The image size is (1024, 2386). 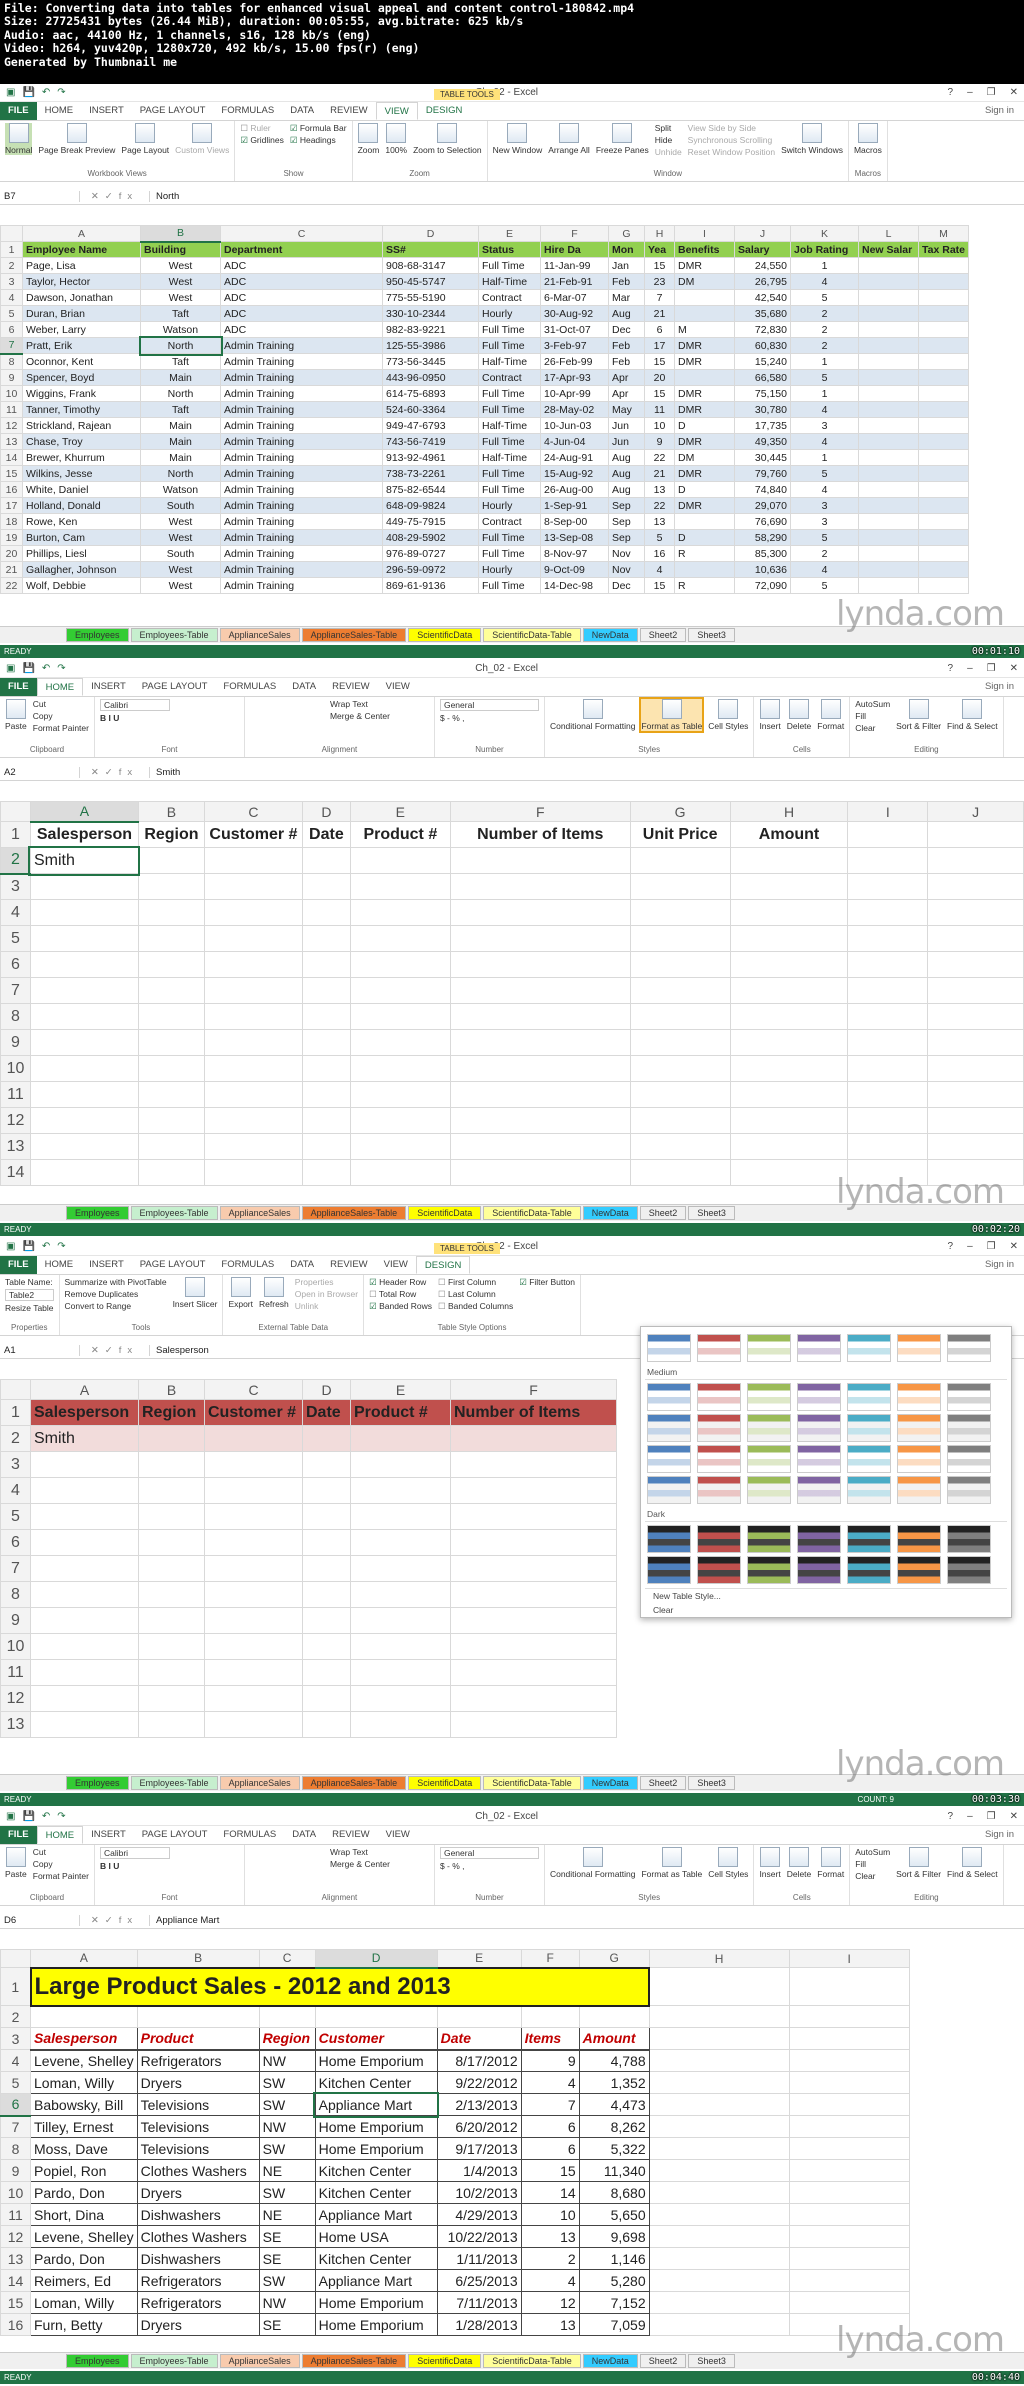 What do you see at coordinates (659, 537) in the screenshot?
I see `table-cell: 5` at bounding box center [659, 537].